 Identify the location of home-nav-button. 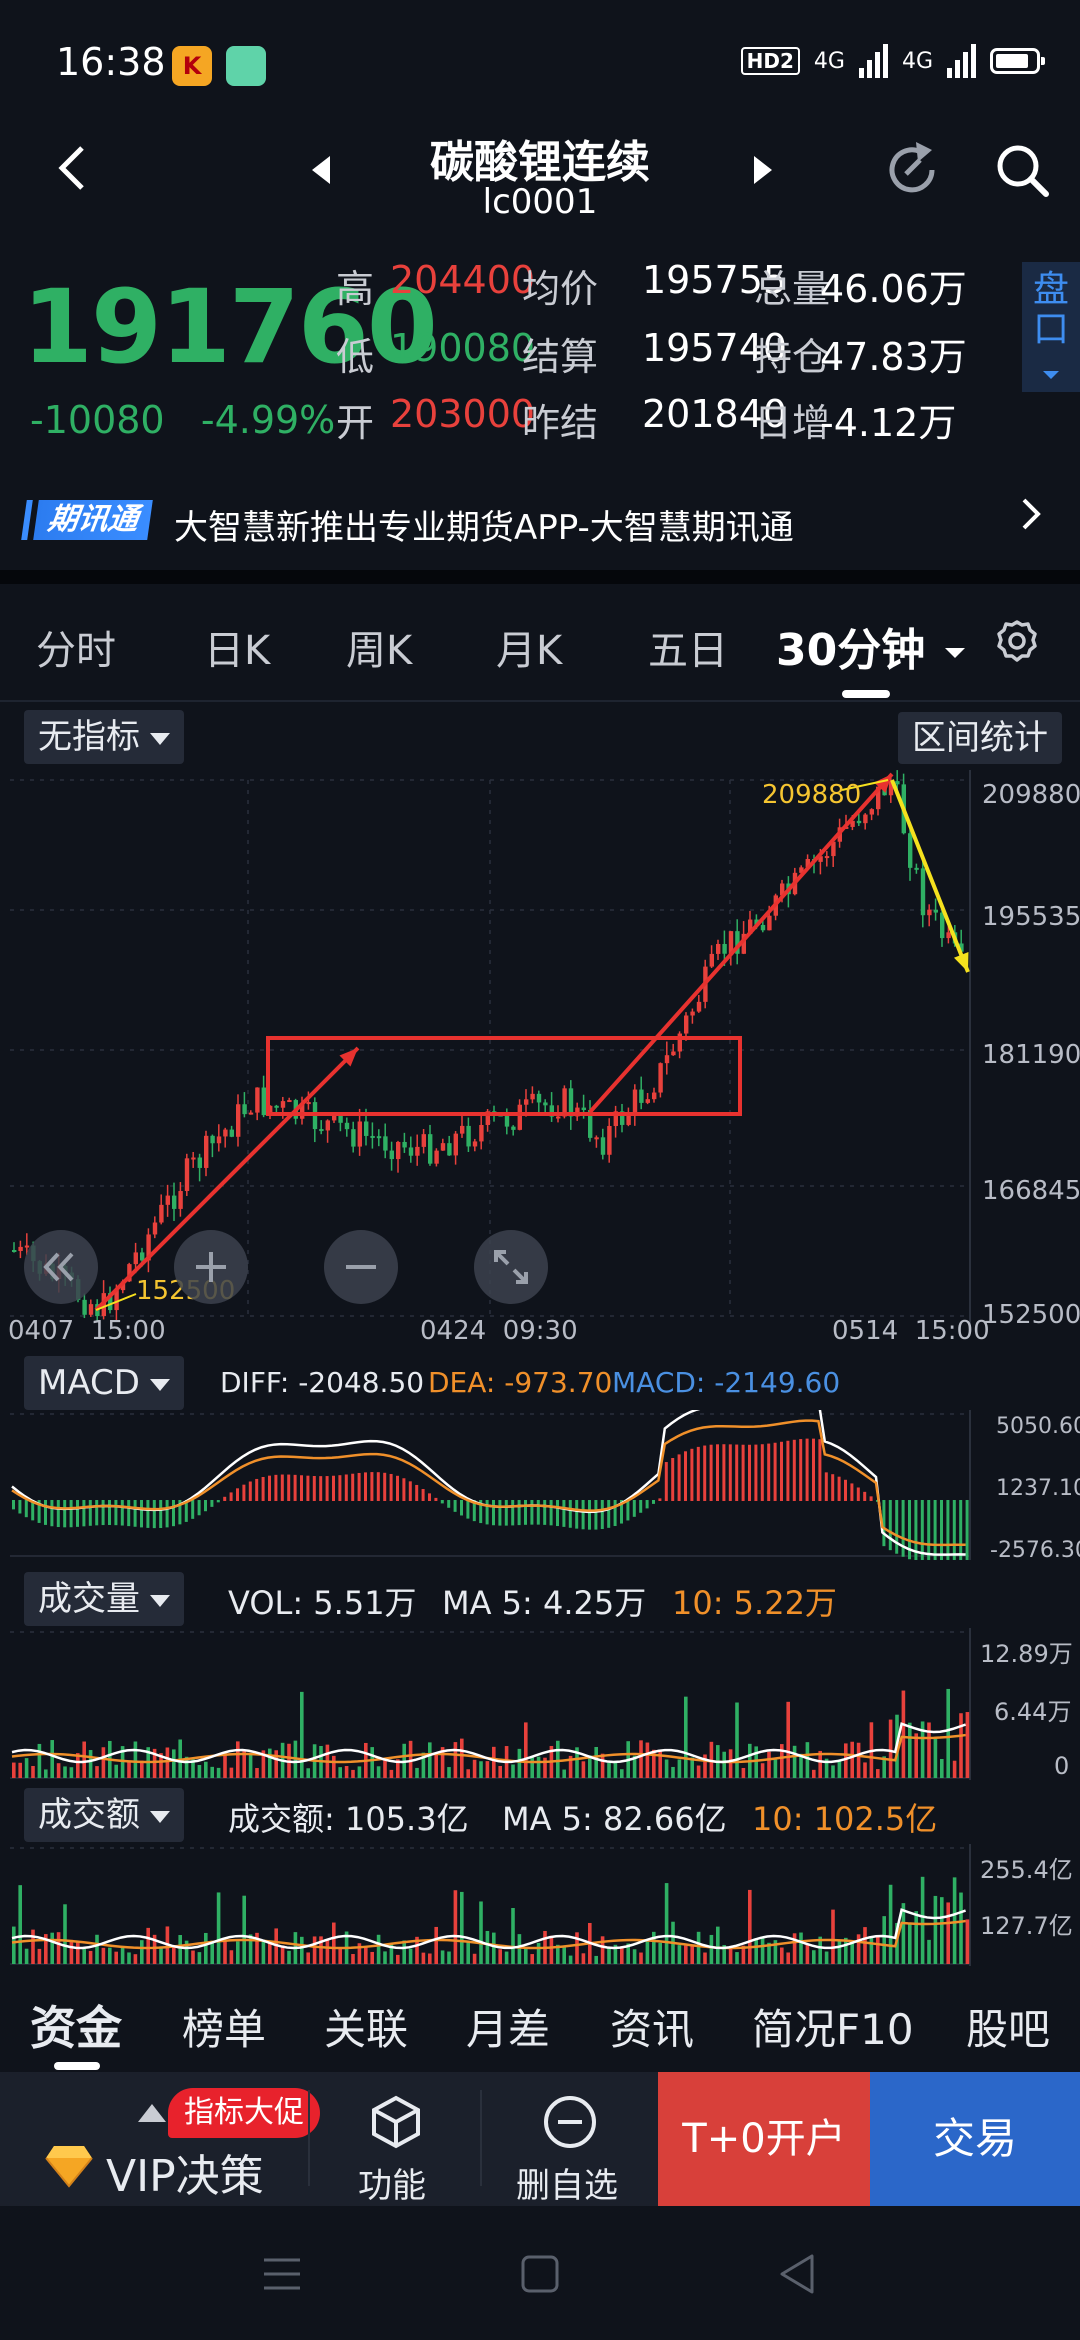
(540, 2276).